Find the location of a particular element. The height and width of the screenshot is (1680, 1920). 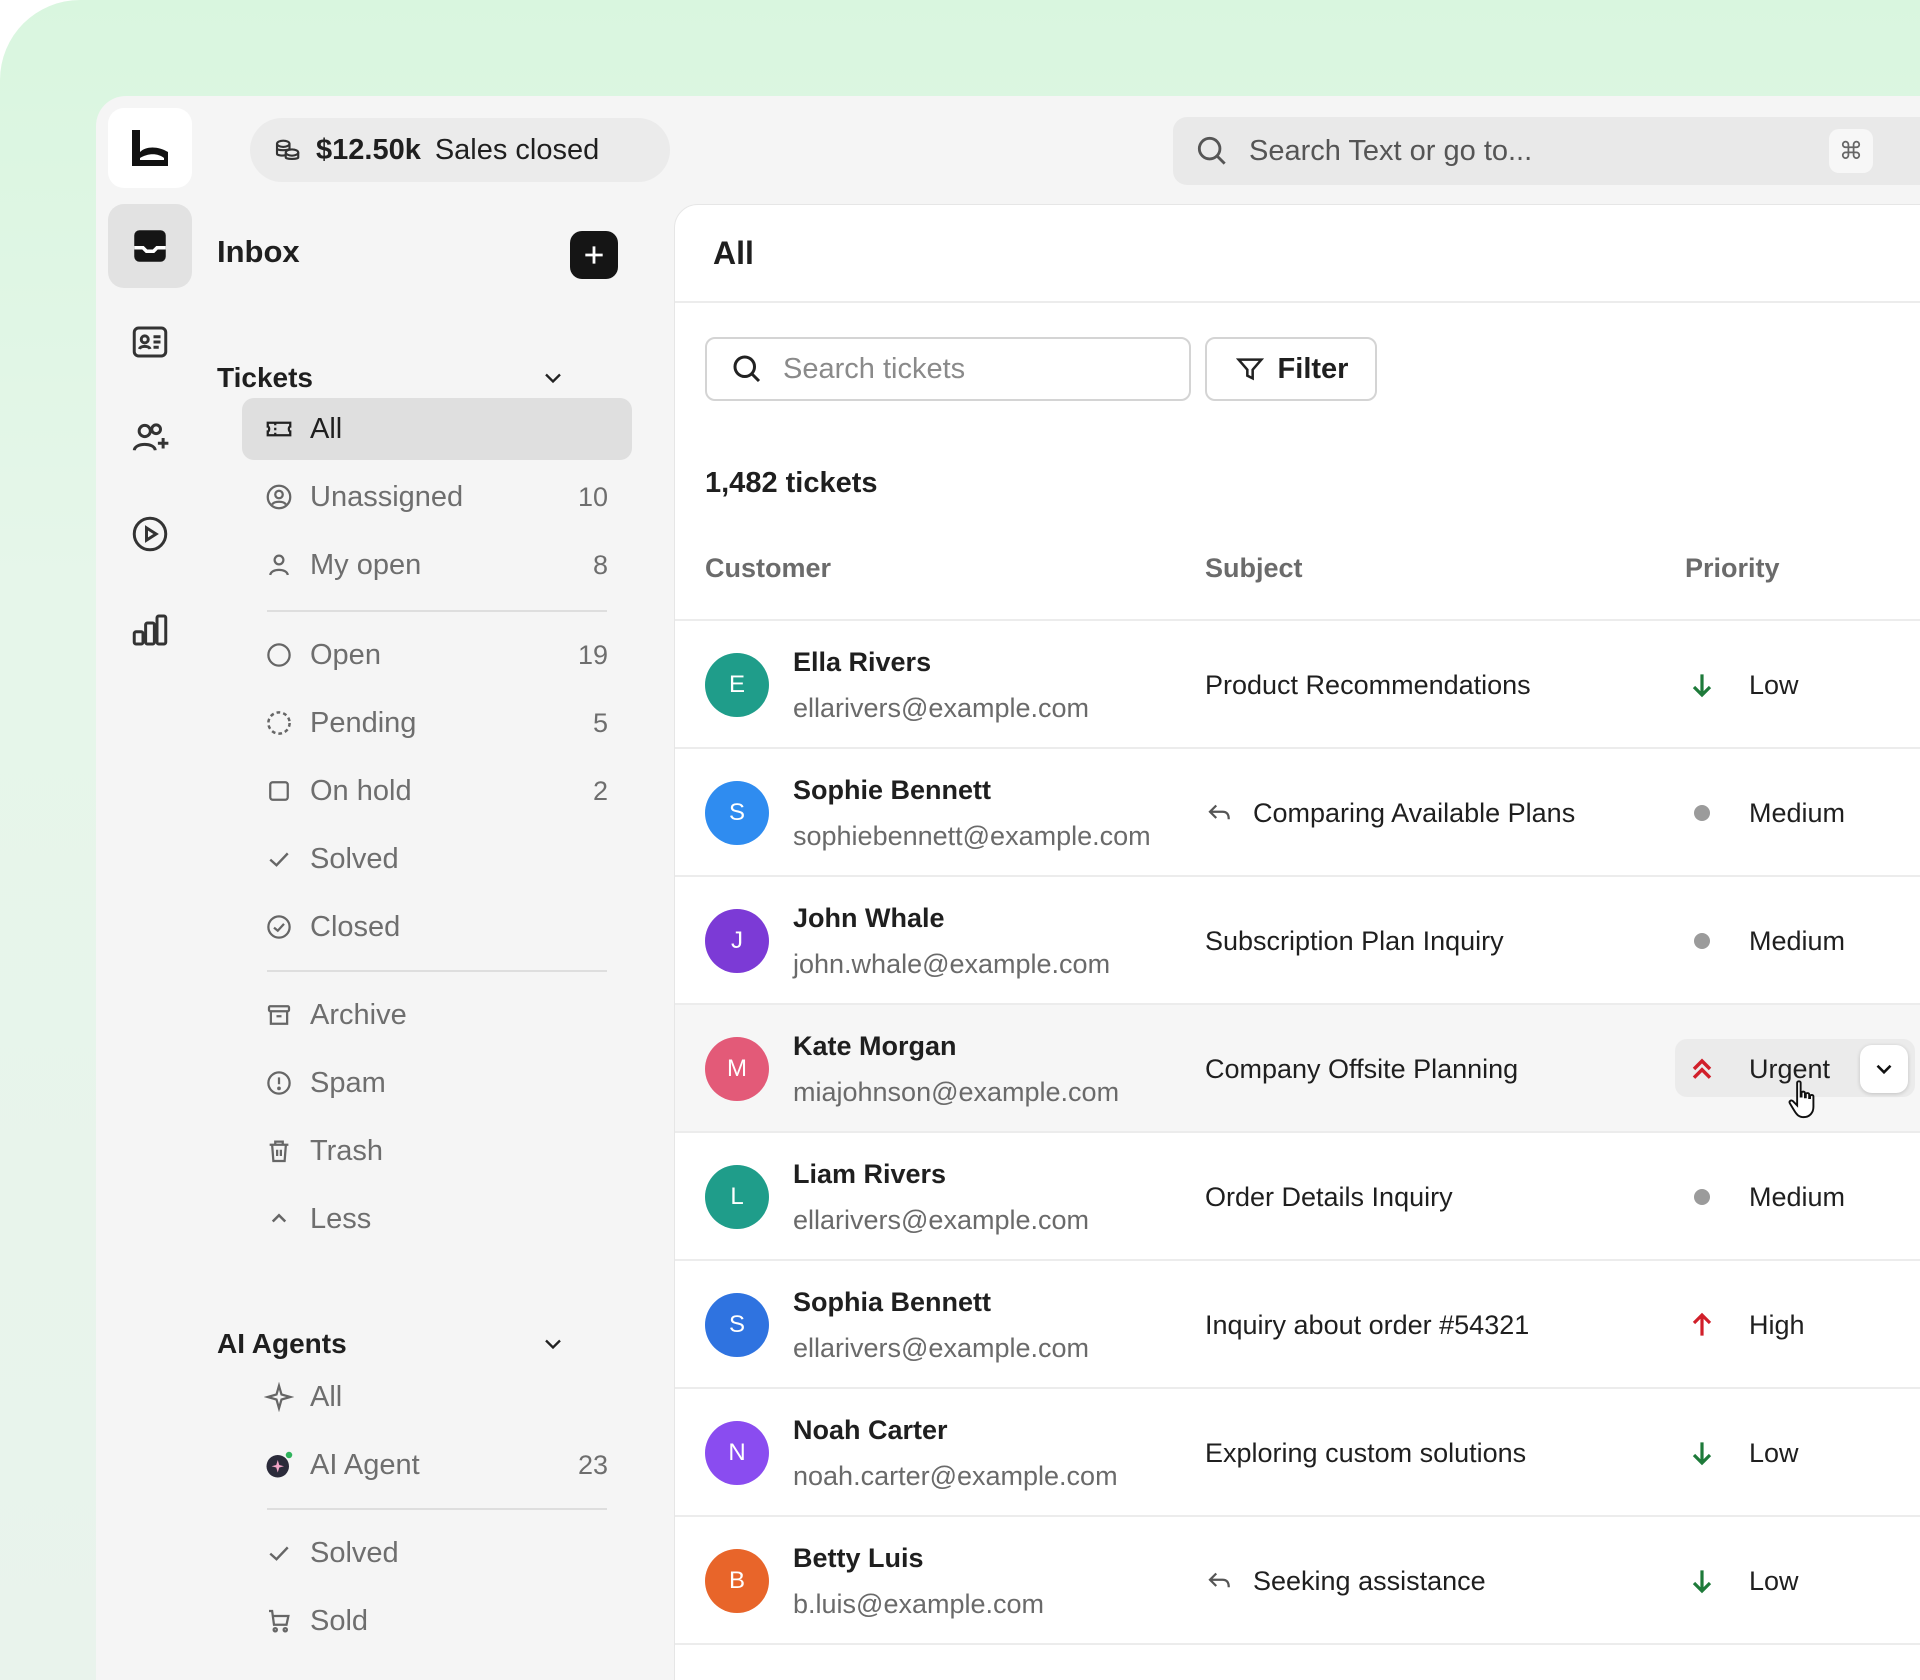

avatar: N is located at coordinates (737, 1453).